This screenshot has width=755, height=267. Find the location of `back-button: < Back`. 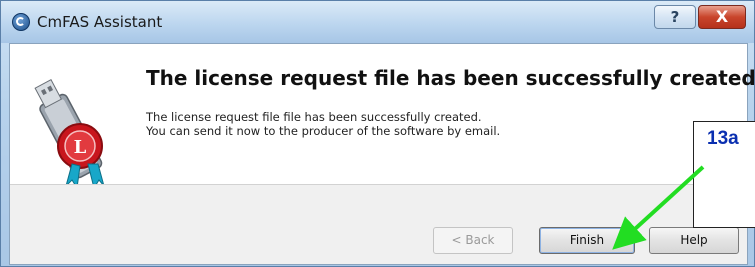

back-button: < Back is located at coordinates (473, 240).